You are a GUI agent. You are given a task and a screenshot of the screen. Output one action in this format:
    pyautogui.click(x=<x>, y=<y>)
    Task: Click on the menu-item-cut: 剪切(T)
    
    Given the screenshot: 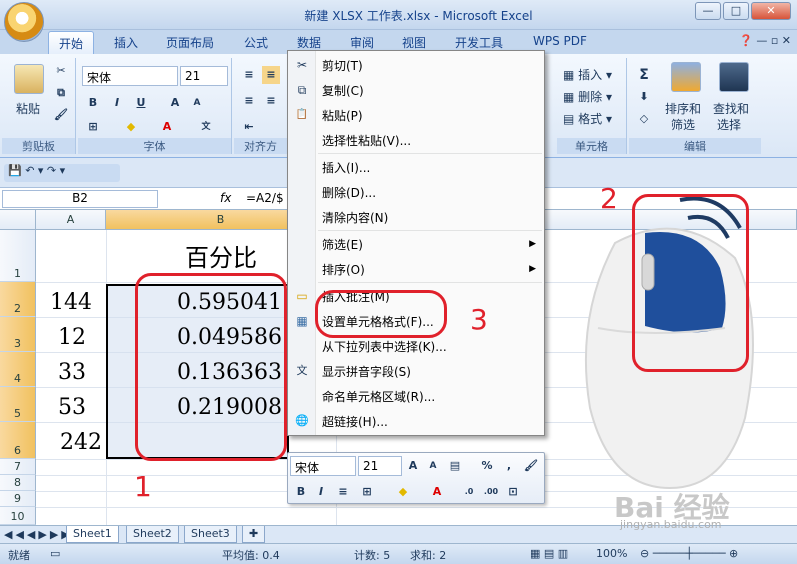 What is the action you would take?
    pyautogui.click(x=342, y=65)
    